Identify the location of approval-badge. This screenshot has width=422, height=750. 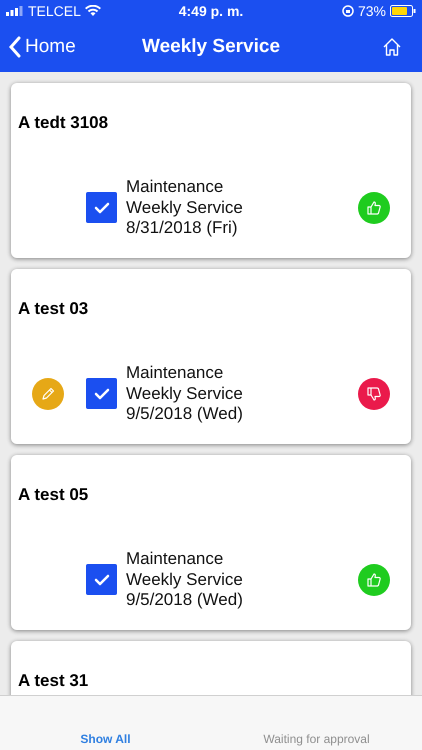
(374, 394).